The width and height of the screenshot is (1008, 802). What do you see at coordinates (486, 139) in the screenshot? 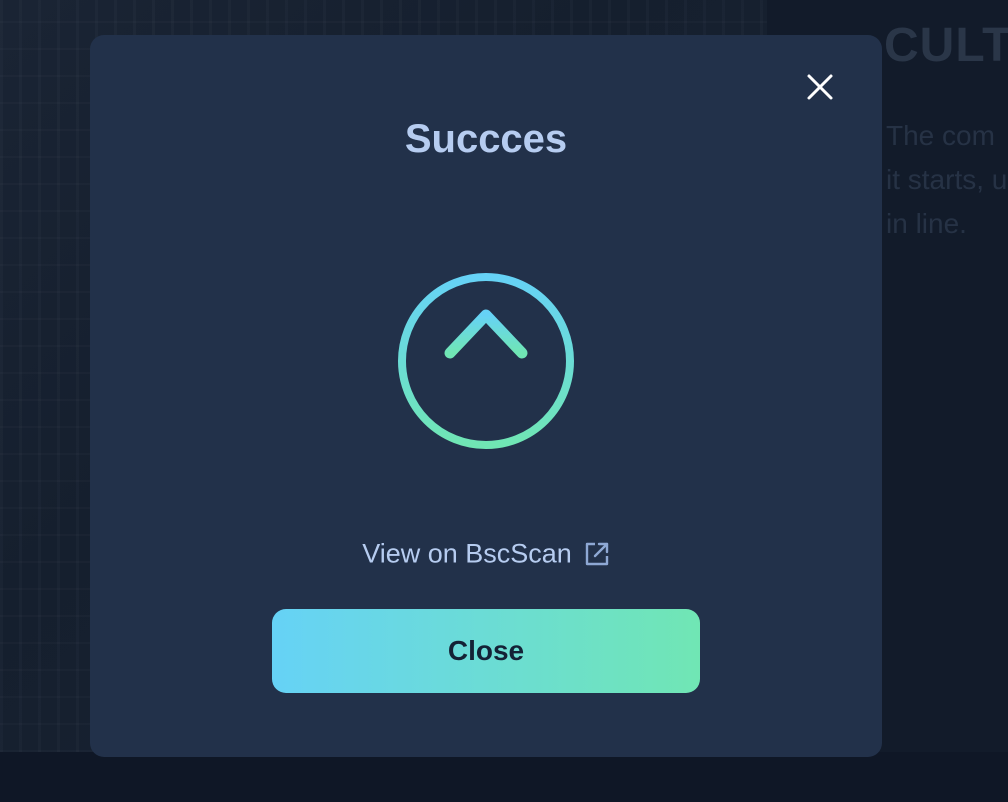
I see `modal-title: Succces` at bounding box center [486, 139].